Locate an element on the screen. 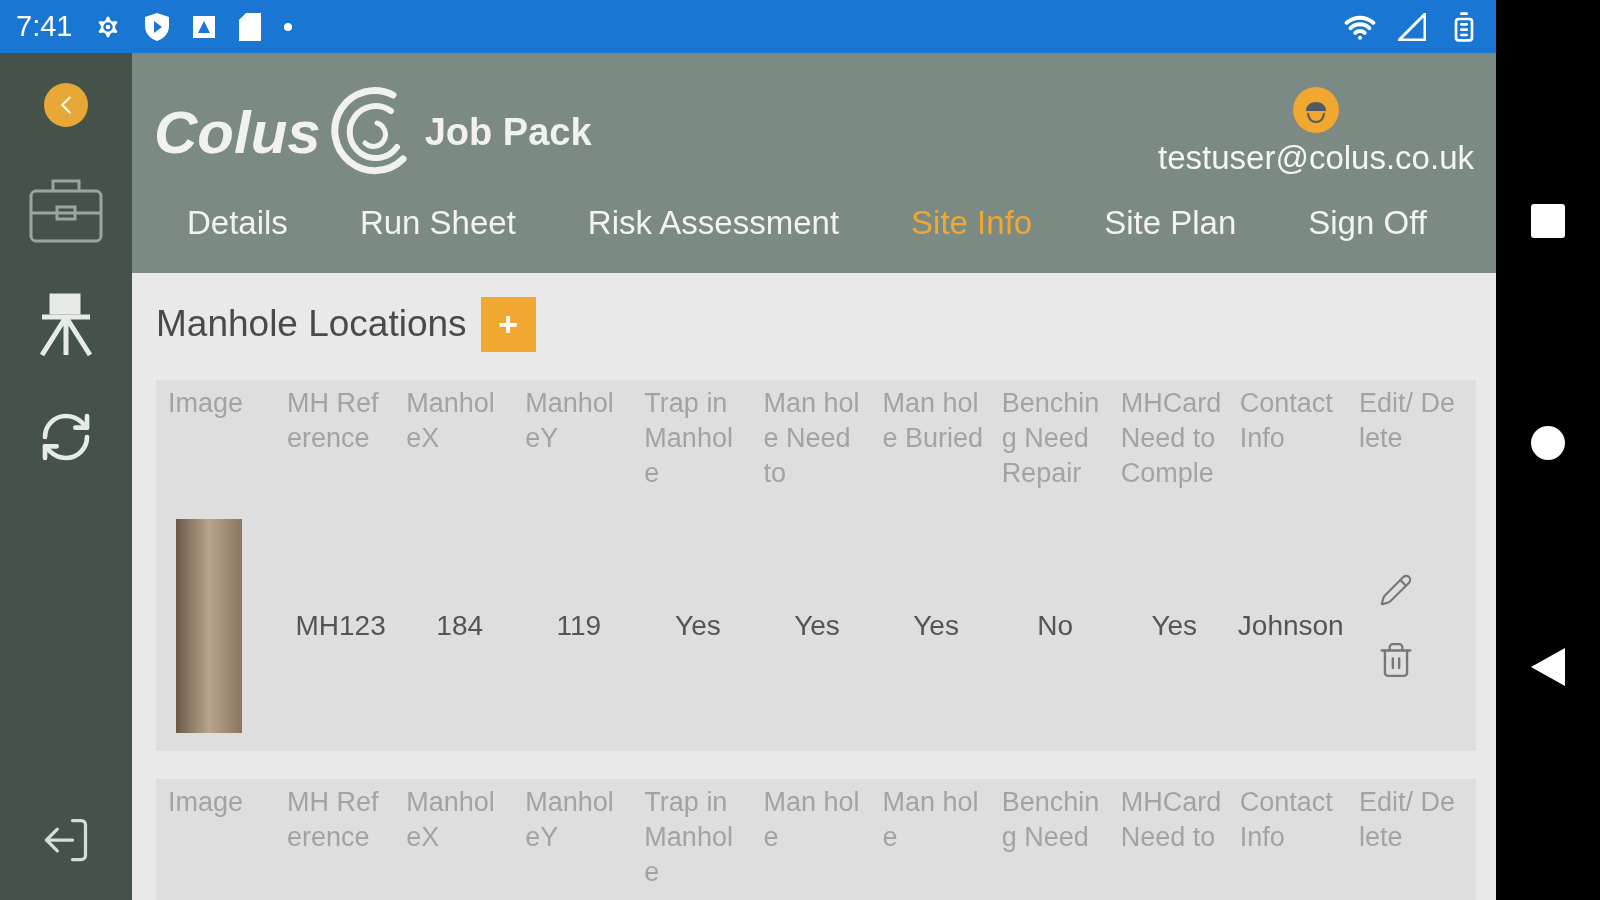 The image size is (1600, 900). signal-icon is located at coordinates (1412, 26).